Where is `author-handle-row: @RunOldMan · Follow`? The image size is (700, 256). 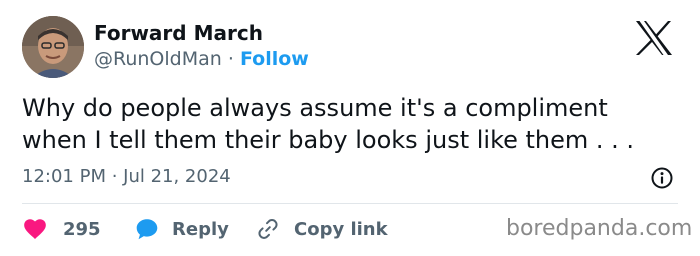 author-handle-row: @RunOldMan · Follow is located at coordinates (201, 59).